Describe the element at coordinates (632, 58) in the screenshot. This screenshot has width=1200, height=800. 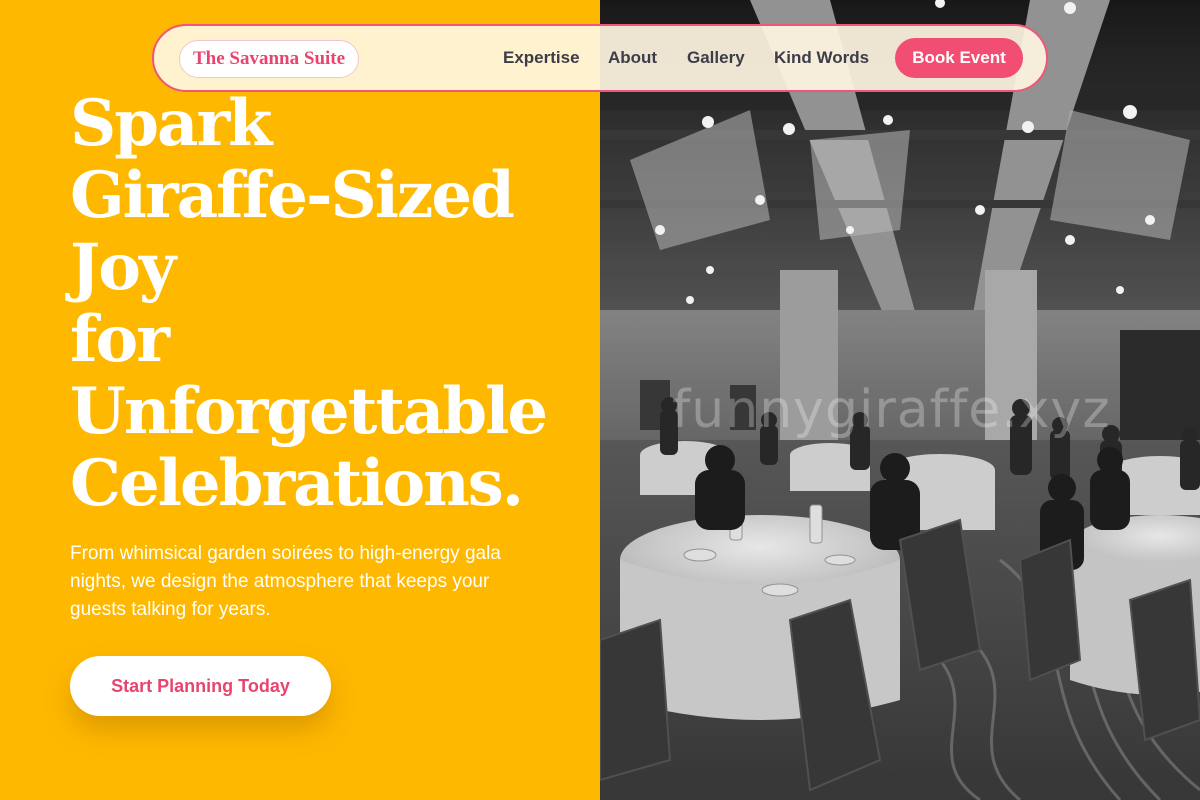
I see `nav-link-about: About` at that location.